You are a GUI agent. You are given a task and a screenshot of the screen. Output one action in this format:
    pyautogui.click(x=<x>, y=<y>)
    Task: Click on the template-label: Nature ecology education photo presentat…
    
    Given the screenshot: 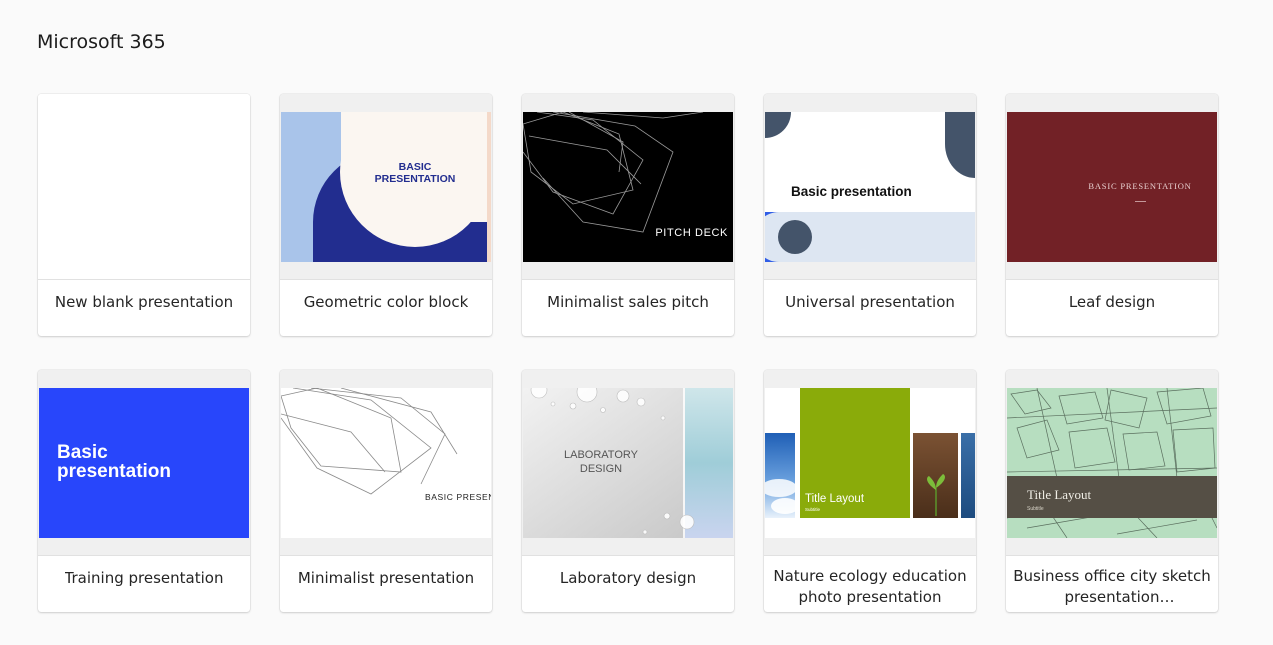 What is the action you would take?
    pyautogui.click(x=870, y=586)
    